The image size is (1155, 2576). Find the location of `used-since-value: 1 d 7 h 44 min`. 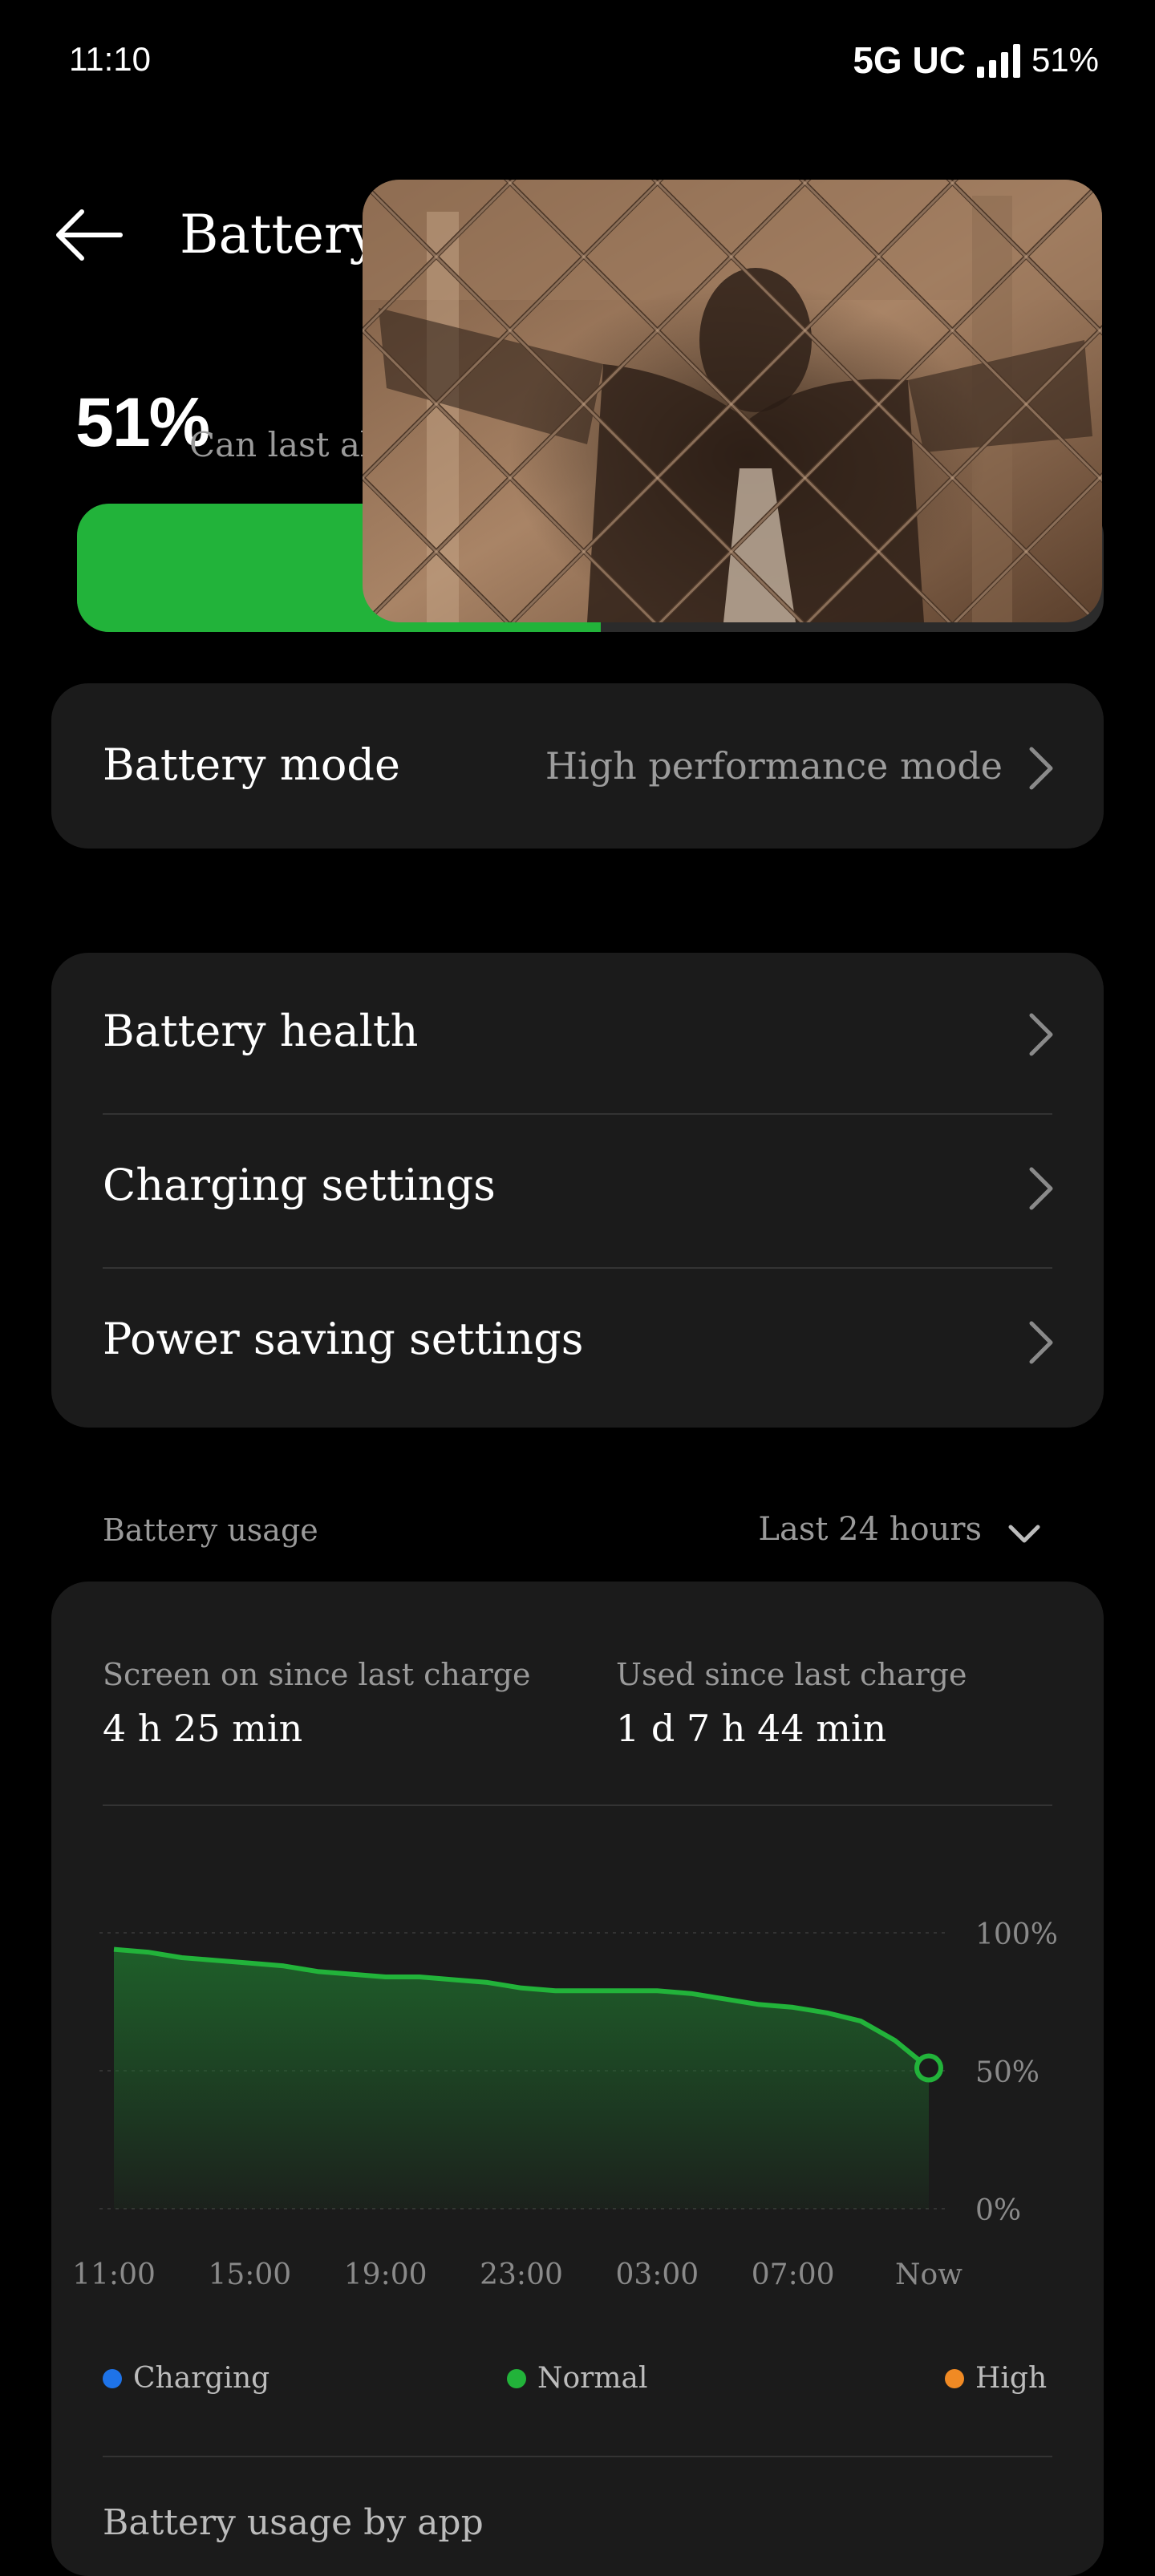

used-since-value: 1 d 7 h 44 min is located at coordinates (751, 1728).